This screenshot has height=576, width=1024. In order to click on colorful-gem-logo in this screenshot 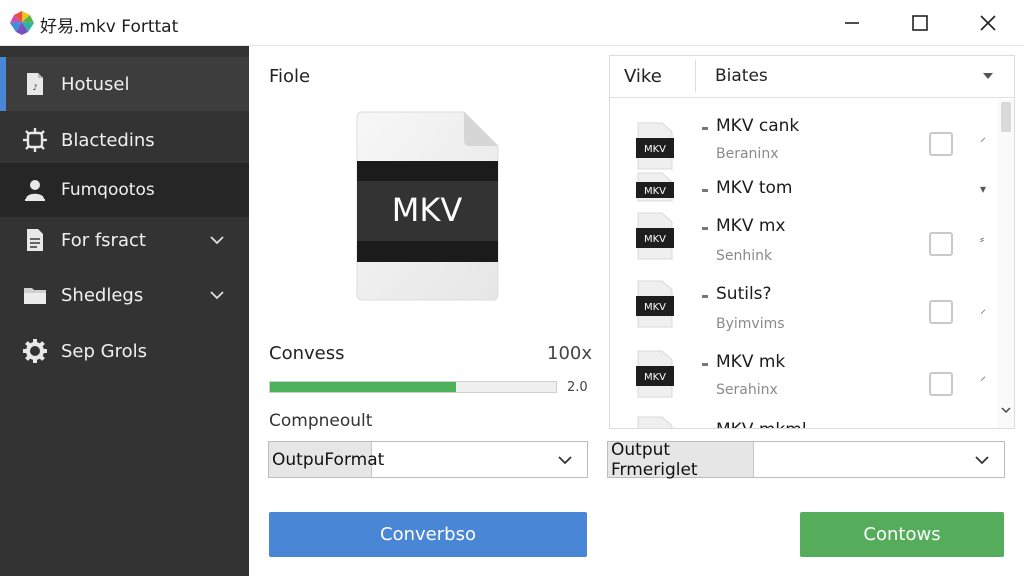, I will do `click(22, 23)`.